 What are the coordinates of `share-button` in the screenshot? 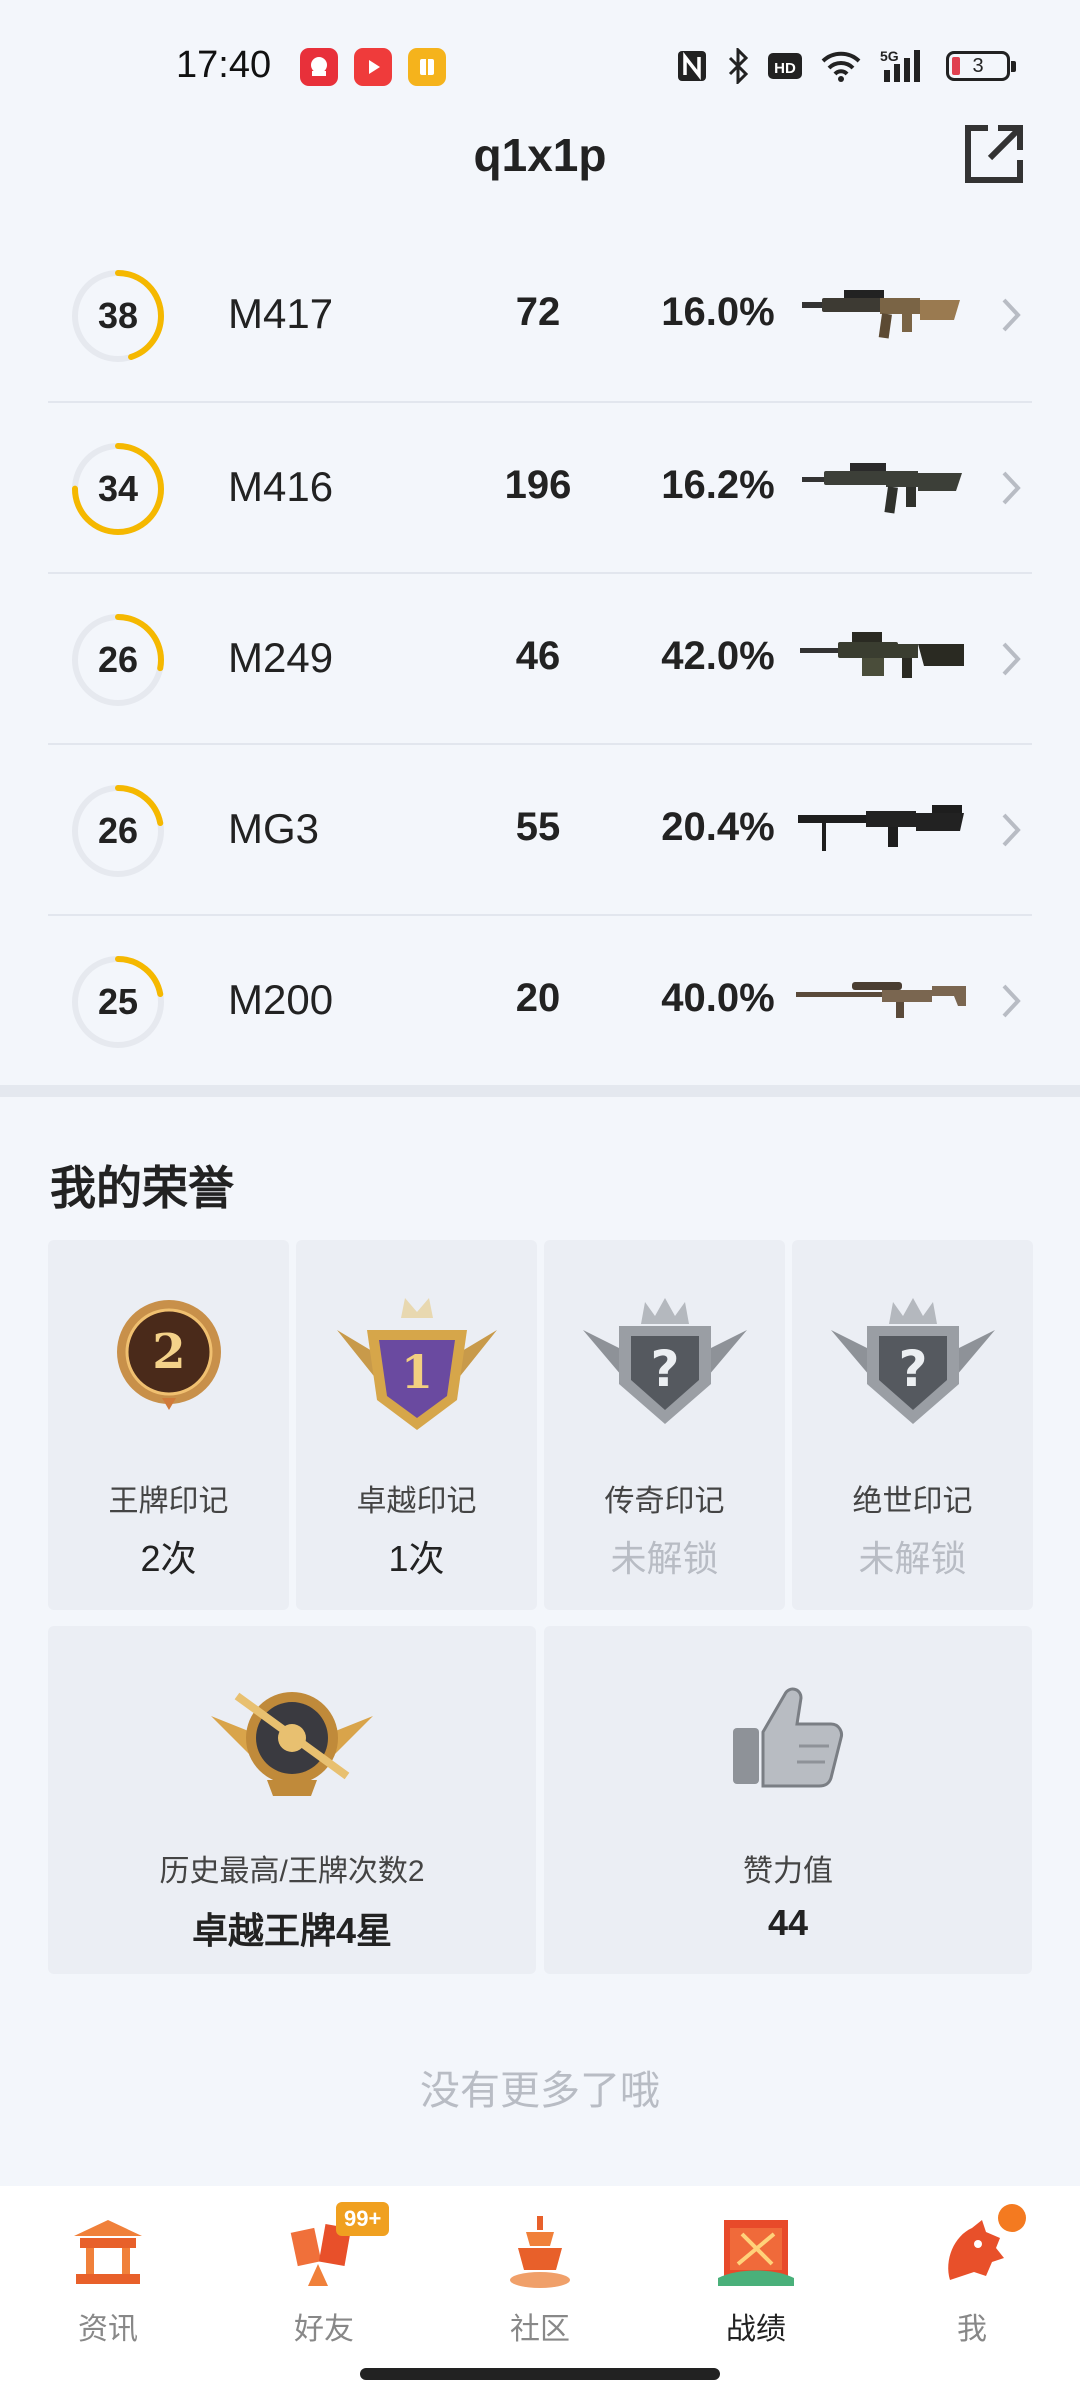 It's located at (994, 154).